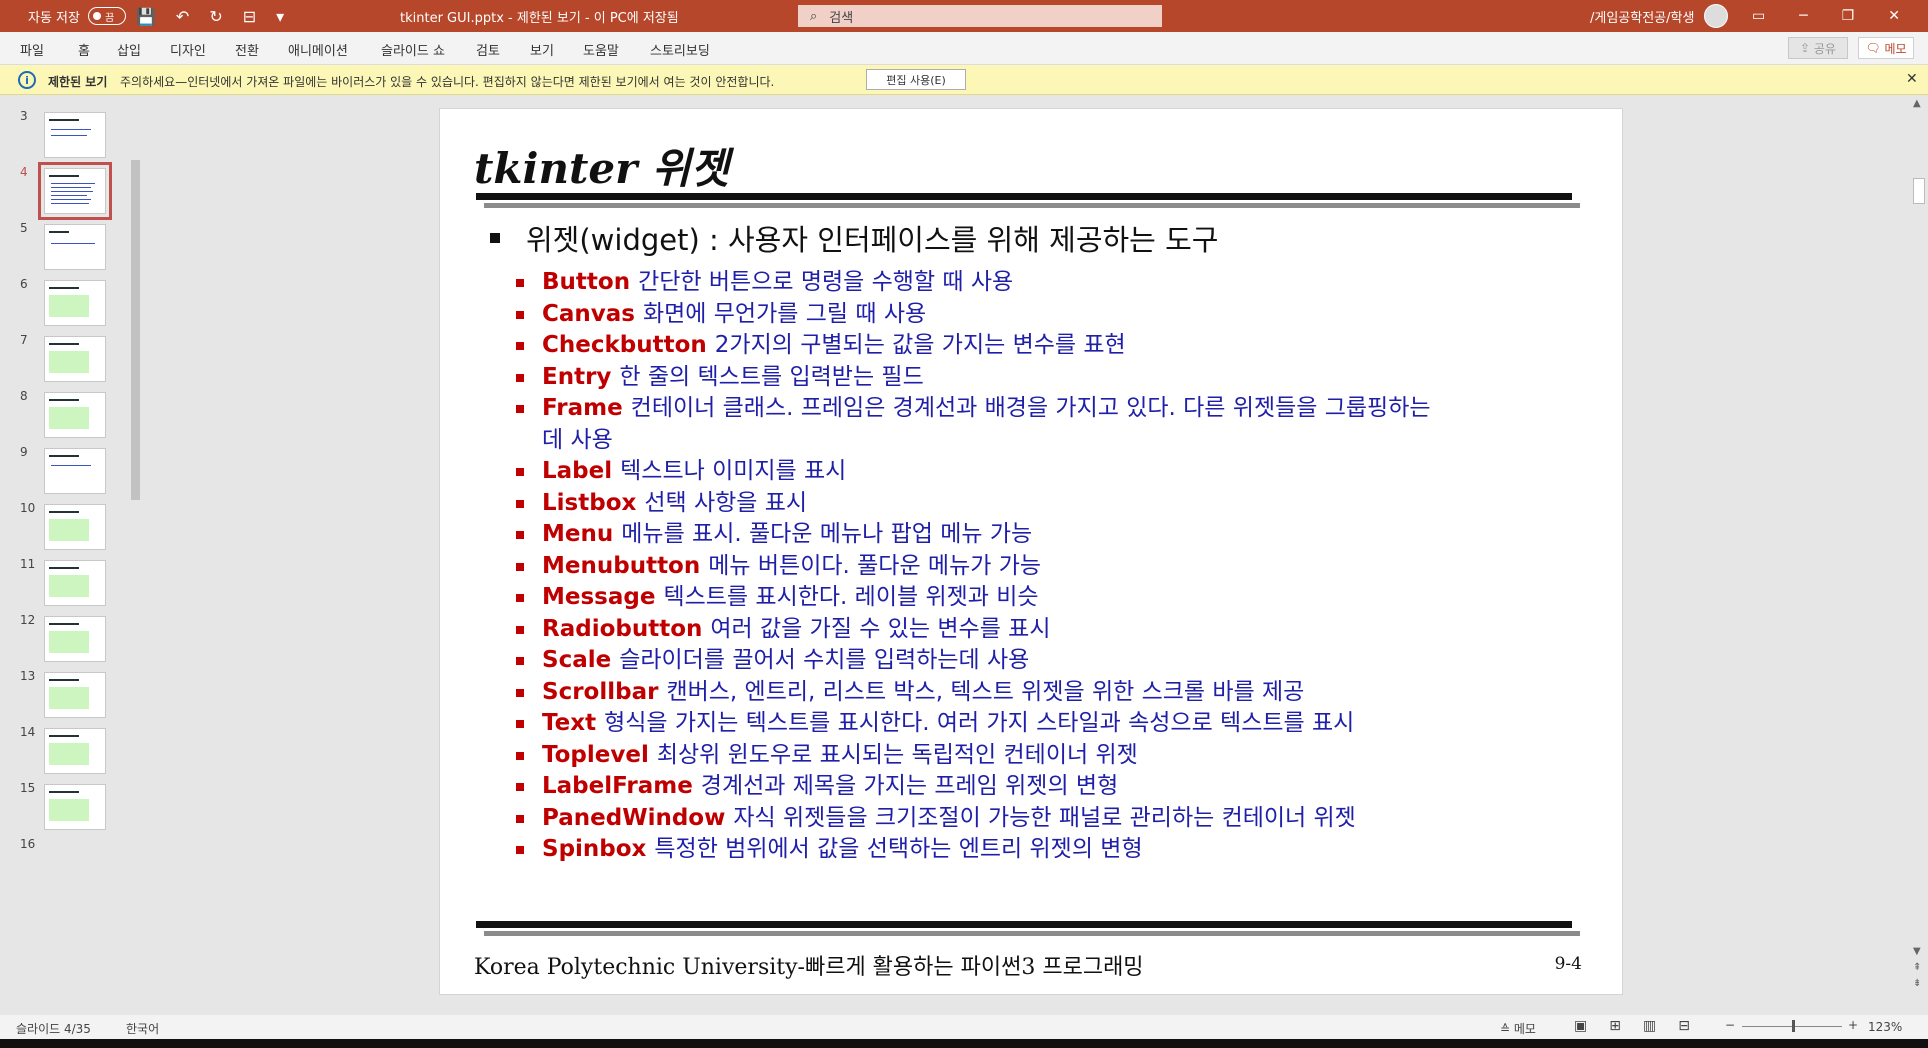  Describe the element at coordinates (182, 16) in the screenshot. I see `undo-icon: ↶` at that location.